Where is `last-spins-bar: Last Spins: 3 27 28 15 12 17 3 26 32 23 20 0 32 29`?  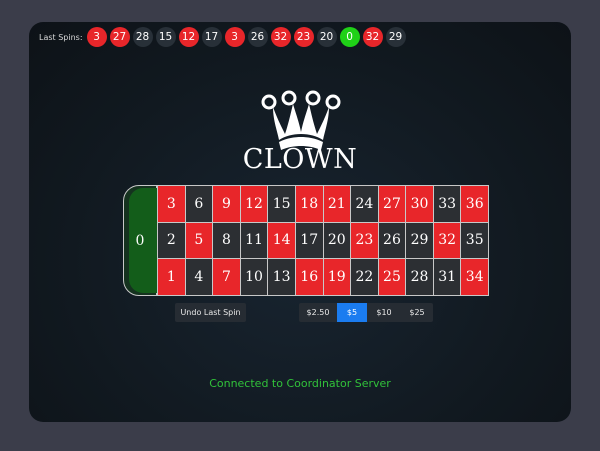
last-spins-bar: Last Spins: 3 27 28 15 12 17 3 26 32 23 20 0 32 29 is located at coordinates (224, 37).